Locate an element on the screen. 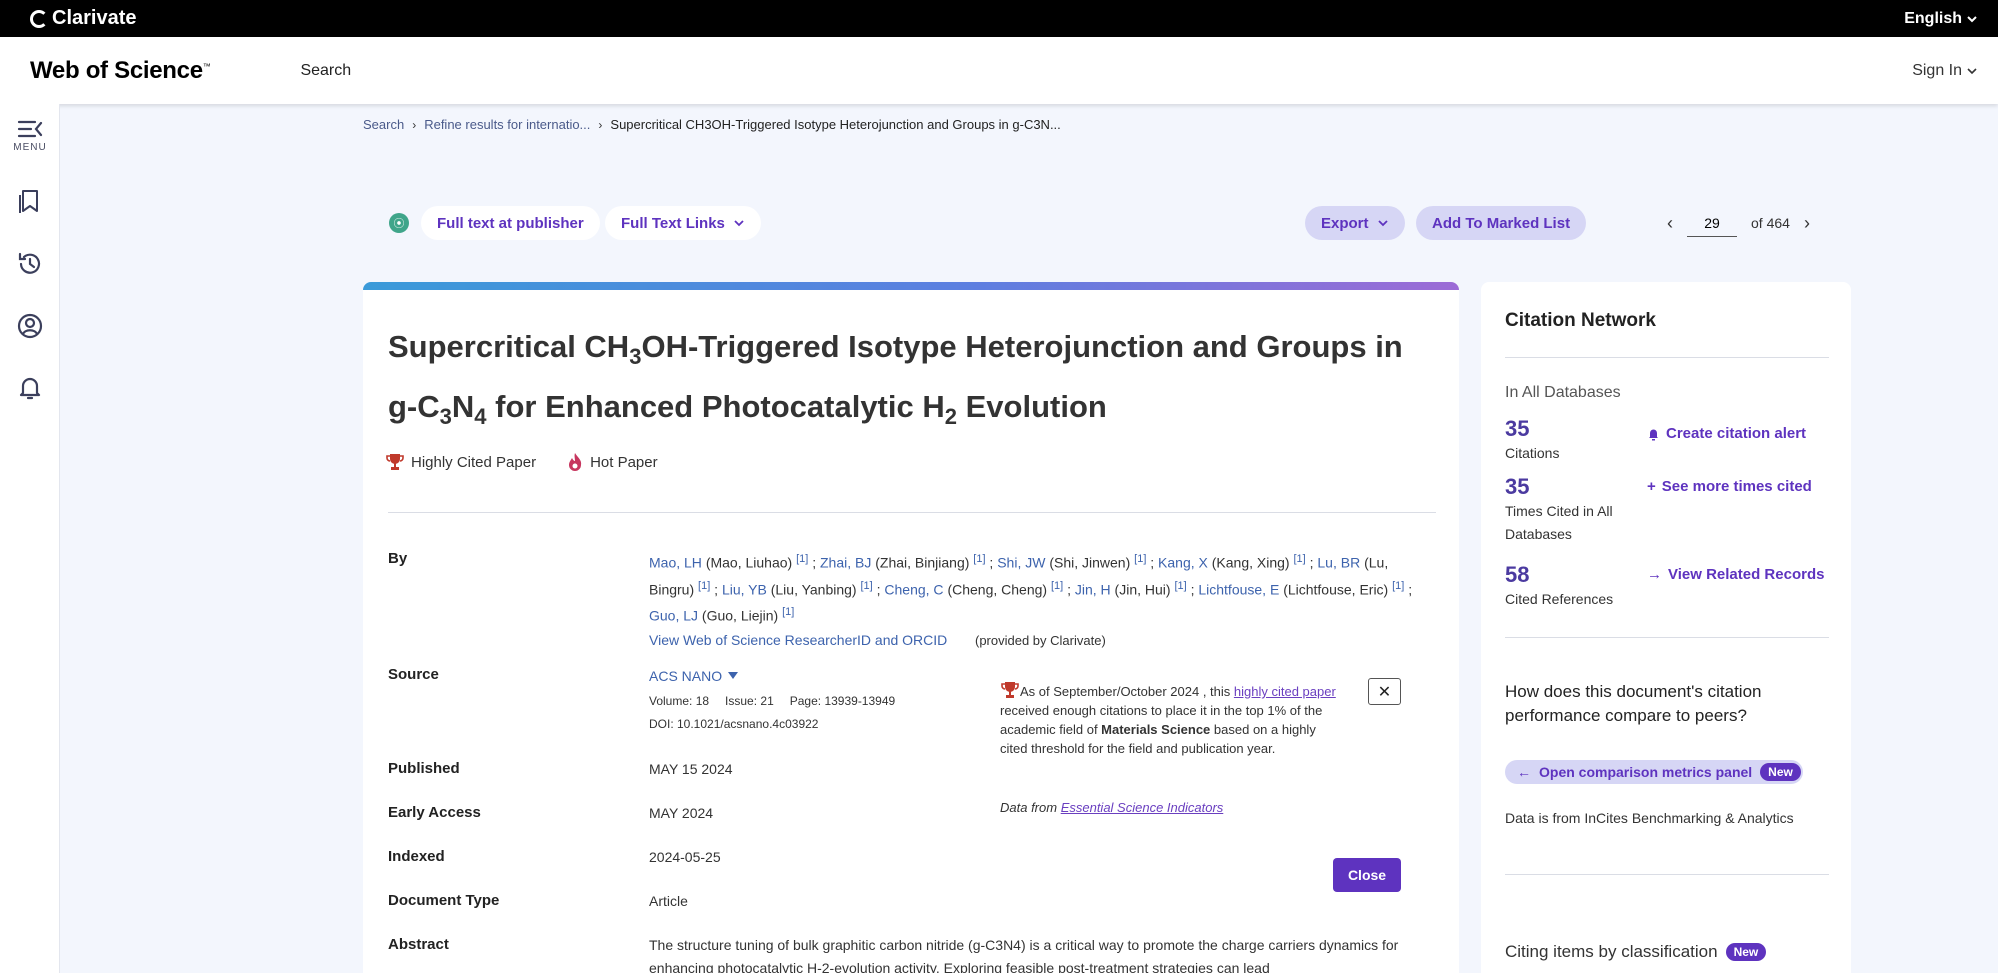  see-more-times-cited-button: + See more times cited is located at coordinates (1729, 486).